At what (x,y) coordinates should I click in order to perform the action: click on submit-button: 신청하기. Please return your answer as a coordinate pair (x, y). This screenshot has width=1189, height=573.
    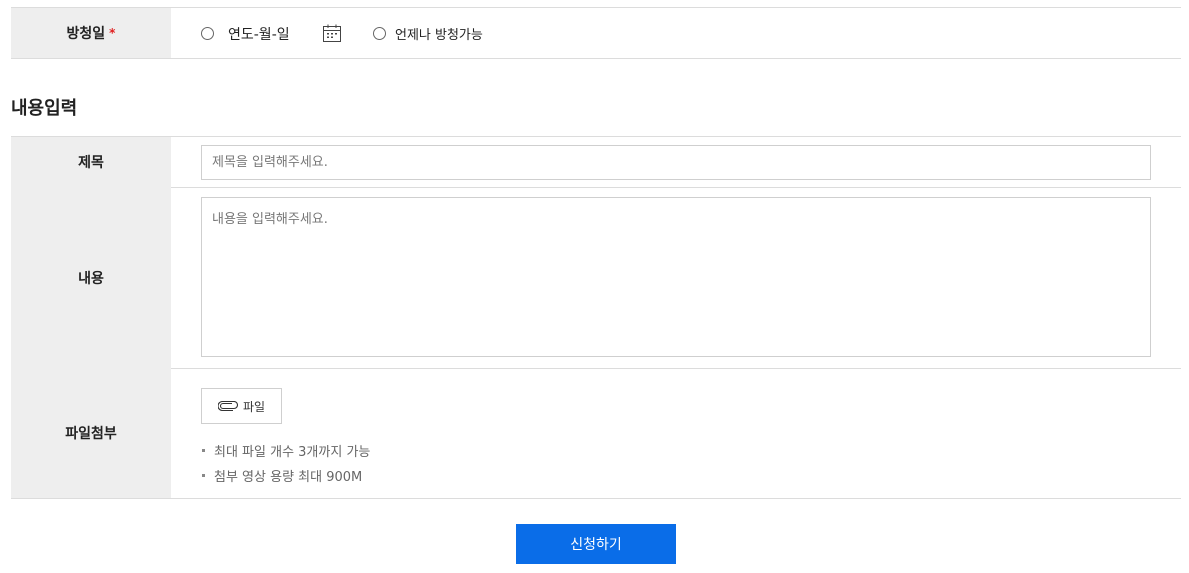
    Looking at the image, I should click on (596, 544).